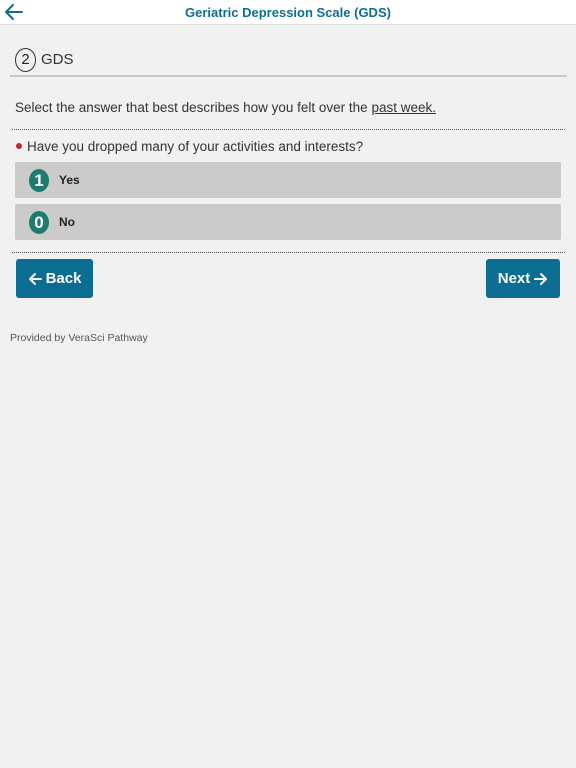 Image resolution: width=576 pixels, height=768 pixels. Describe the element at coordinates (19, 146) in the screenshot. I see `required-dot-icon` at that location.